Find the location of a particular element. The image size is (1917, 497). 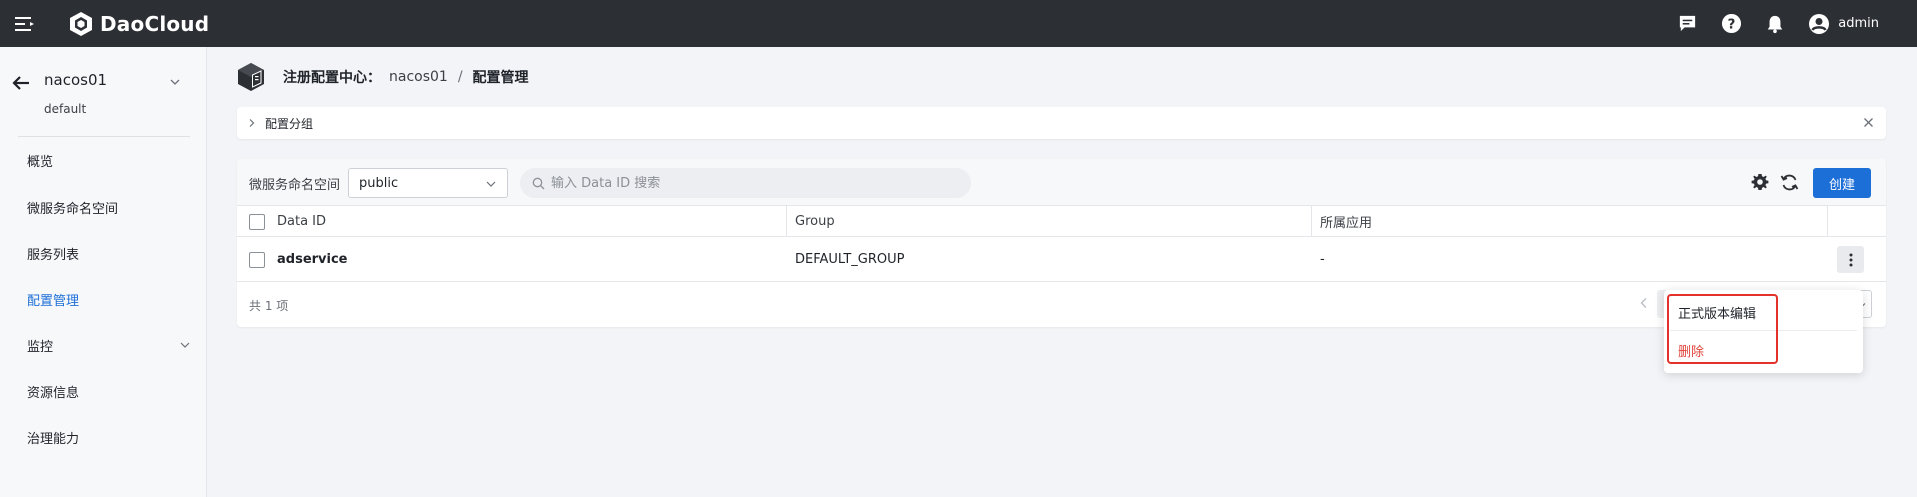

more-vertical-icon is located at coordinates (1850, 259).